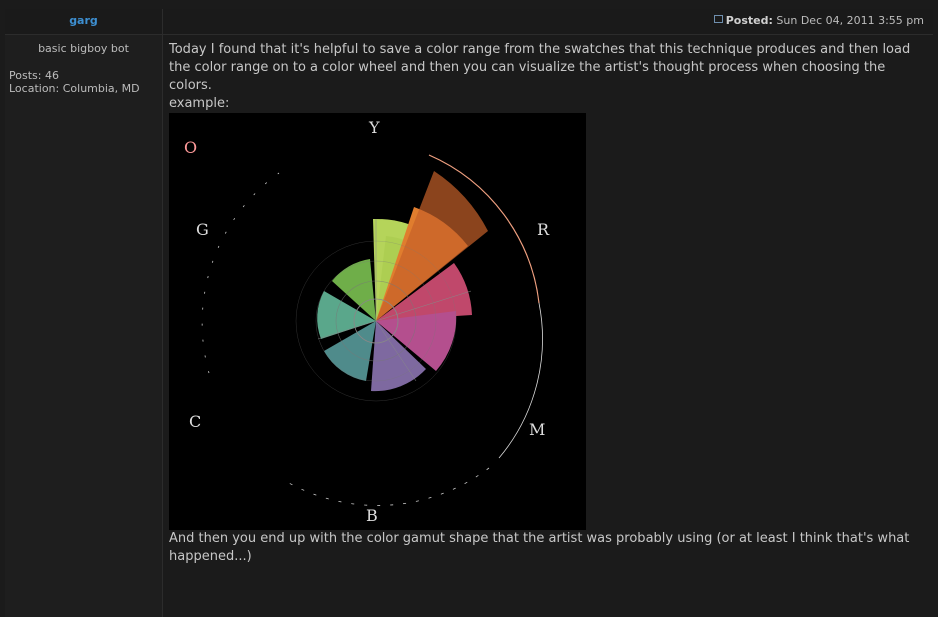 The image size is (938, 617). Describe the element at coordinates (195, 421) in the screenshot. I see `wheel-label-c: C` at that location.